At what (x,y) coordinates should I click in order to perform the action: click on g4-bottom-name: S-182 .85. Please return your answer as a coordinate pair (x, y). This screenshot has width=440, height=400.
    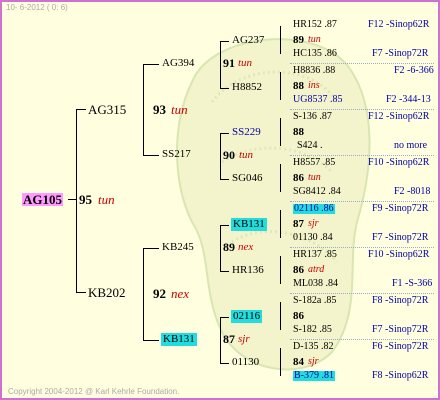
    Looking at the image, I should click on (312, 330).